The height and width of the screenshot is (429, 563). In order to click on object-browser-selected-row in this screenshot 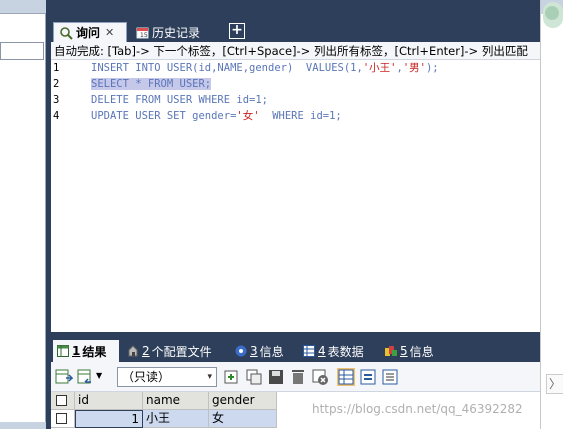, I will do `click(23, 425)`.